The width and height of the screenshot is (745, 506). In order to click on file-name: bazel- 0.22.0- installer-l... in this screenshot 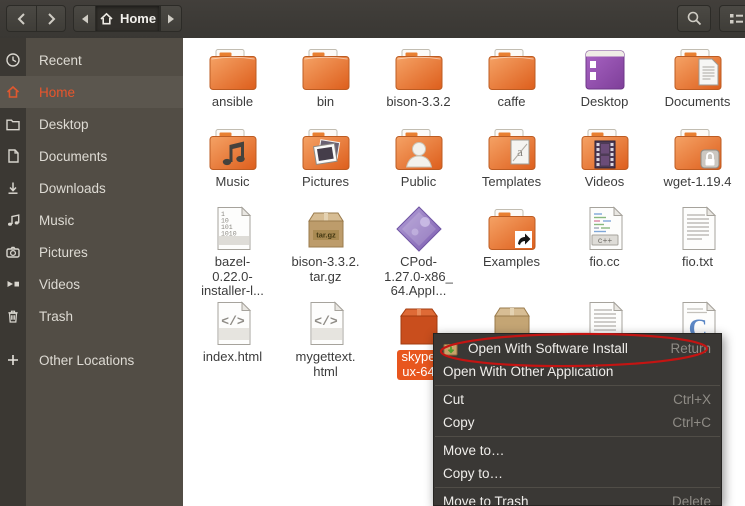, I will do `click(232, 276)`.